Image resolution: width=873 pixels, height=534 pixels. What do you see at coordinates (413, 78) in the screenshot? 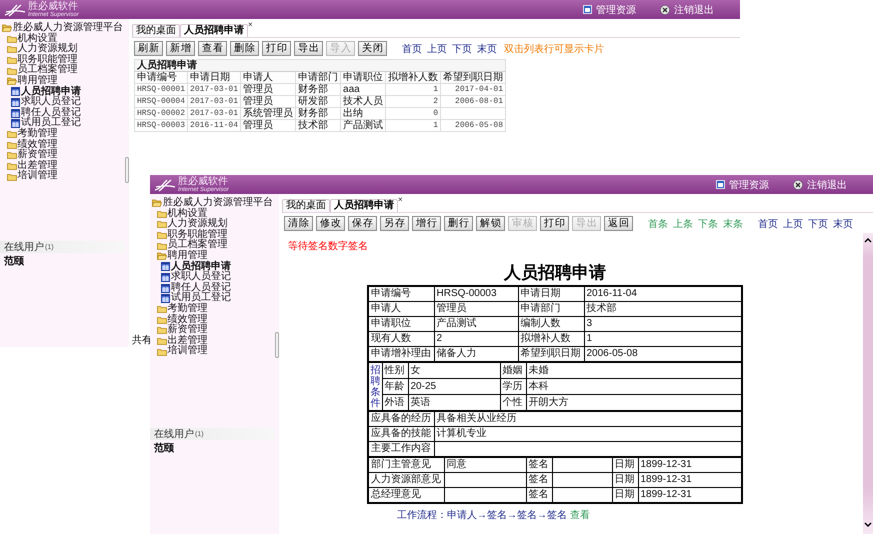
I see `column-header: 拟增补人数` at bounding box center [413, 78].